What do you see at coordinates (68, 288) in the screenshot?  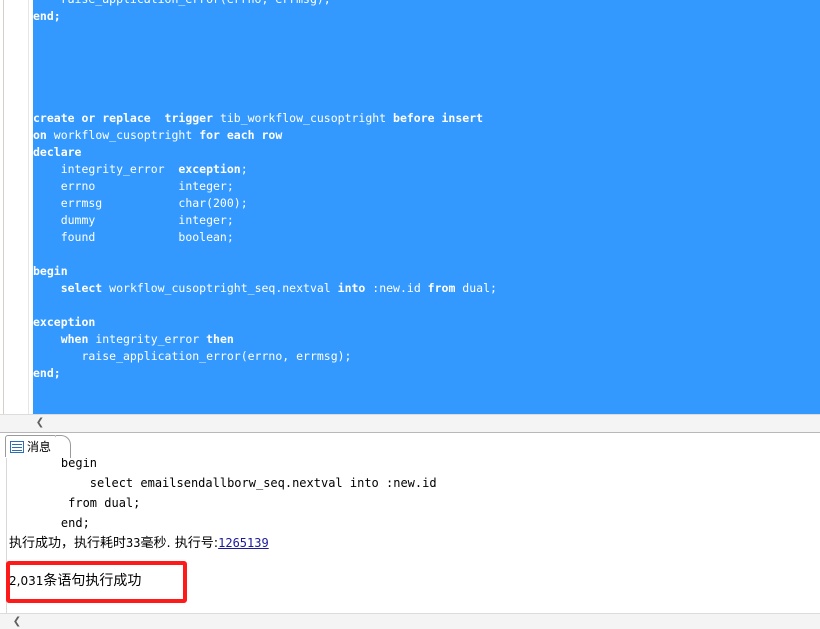 I see `code-keyword: select` at bounding box center [68, 288].